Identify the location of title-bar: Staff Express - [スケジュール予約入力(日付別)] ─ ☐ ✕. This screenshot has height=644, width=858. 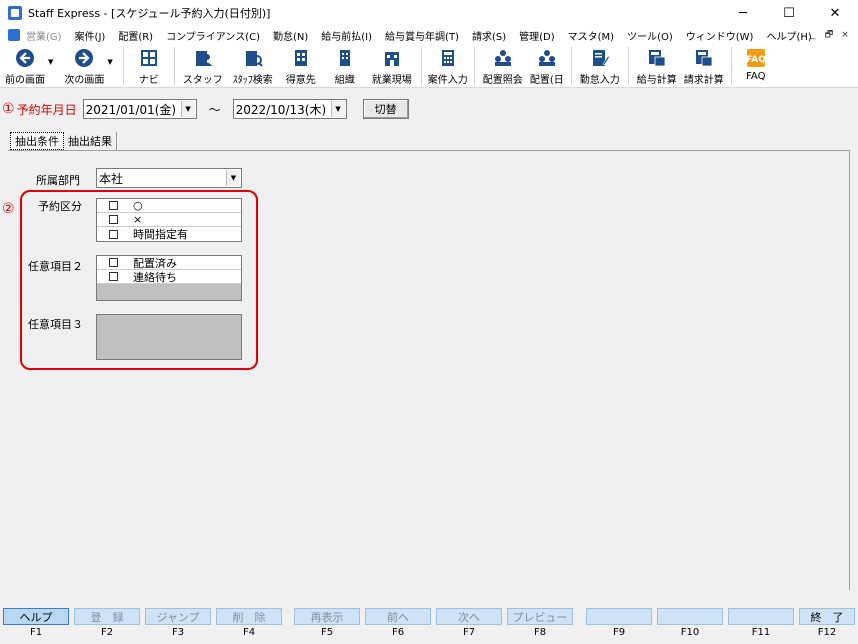
(429, 13).